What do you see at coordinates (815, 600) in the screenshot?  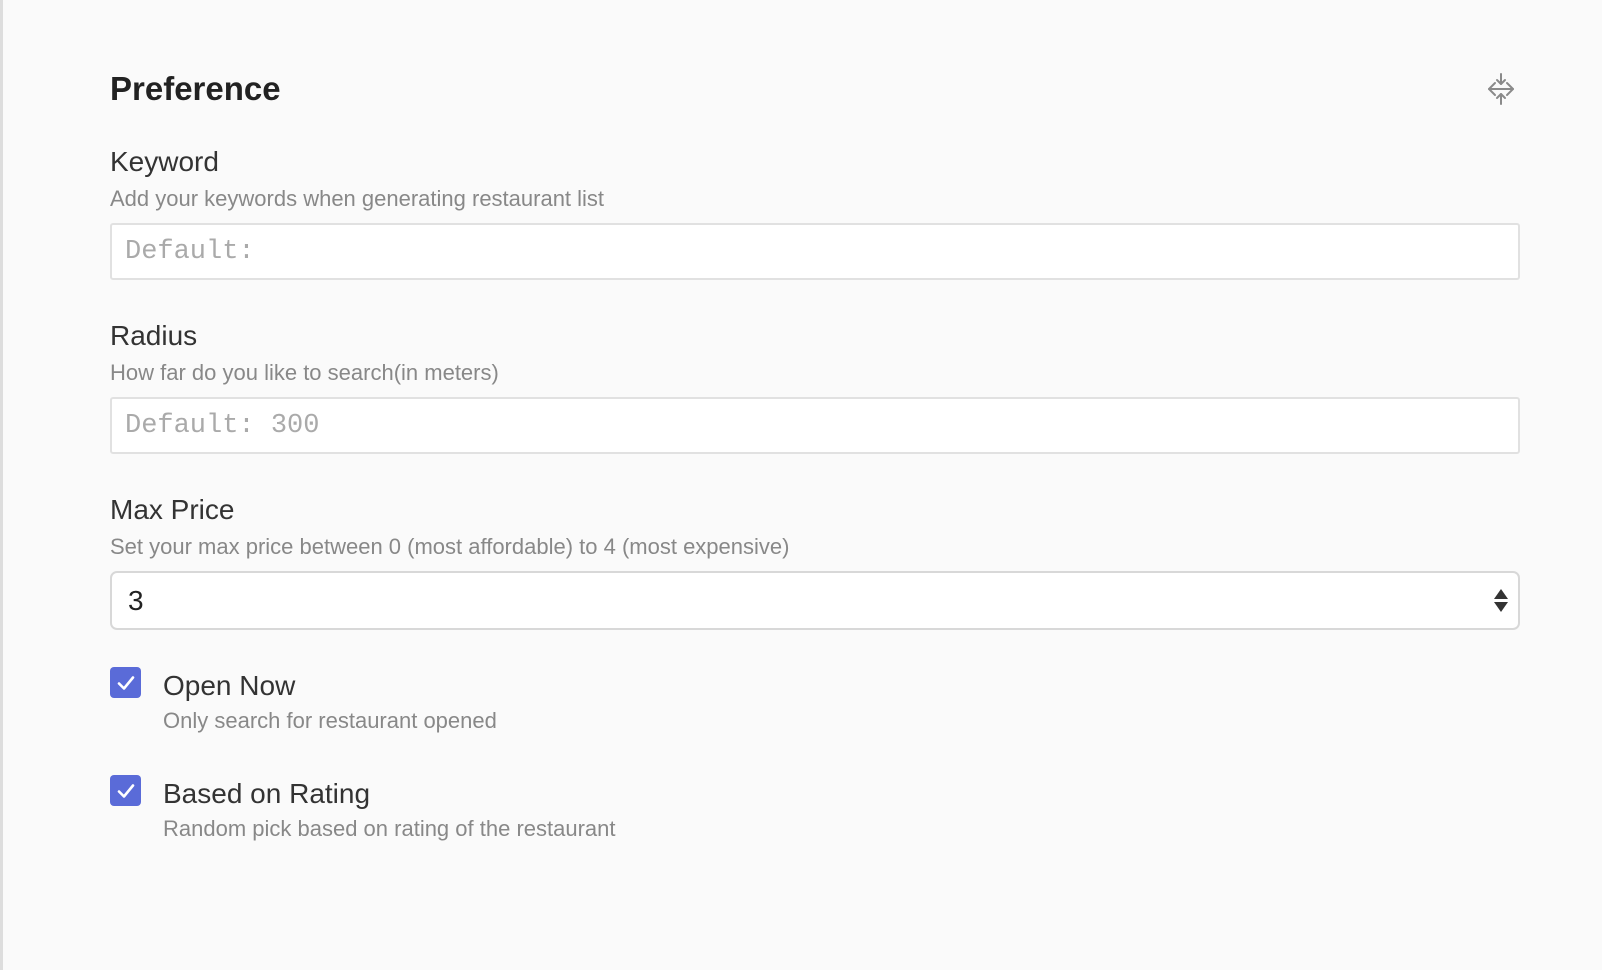 I see `max-price-select: 3` at bounding box center [815, 600].